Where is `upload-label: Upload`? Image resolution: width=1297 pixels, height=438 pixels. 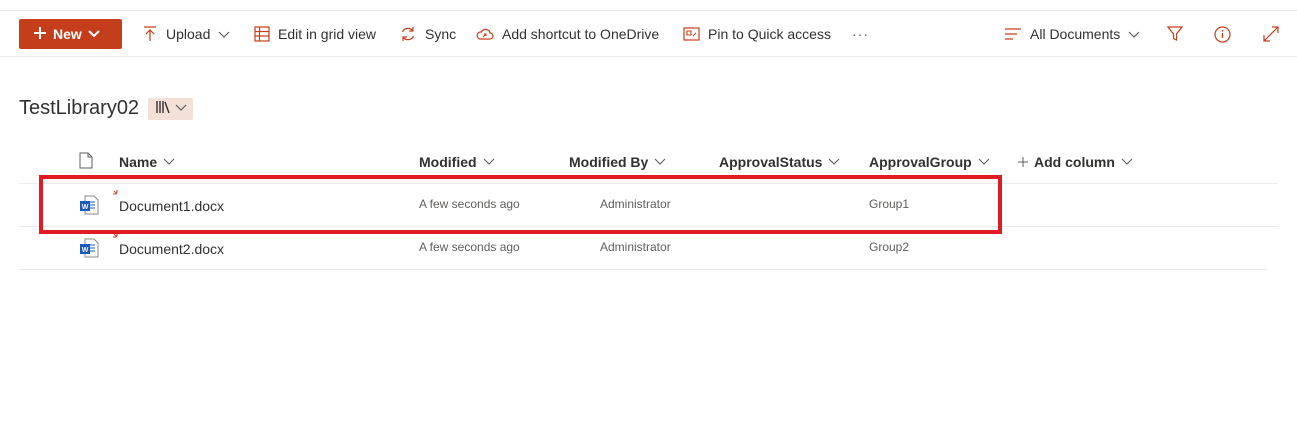
upload-label: Upload is located at coordinates (188, 34).